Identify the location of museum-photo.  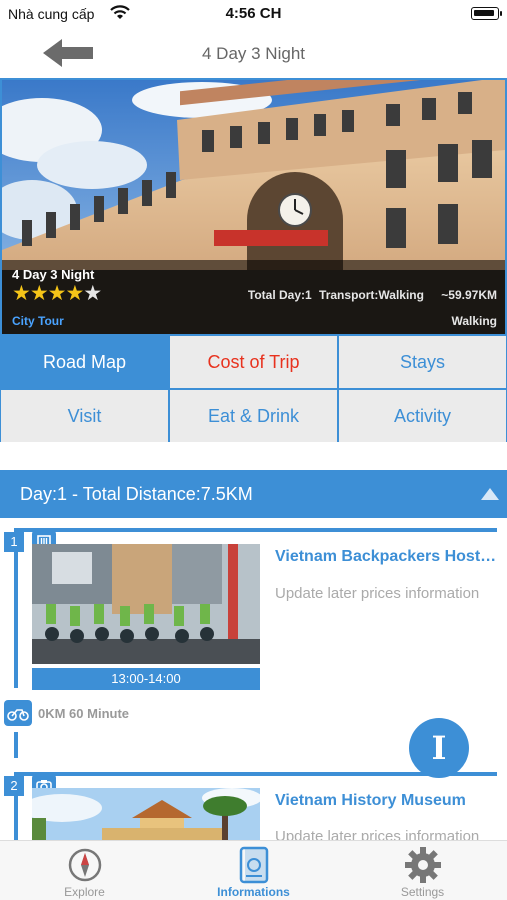
(146, 814).